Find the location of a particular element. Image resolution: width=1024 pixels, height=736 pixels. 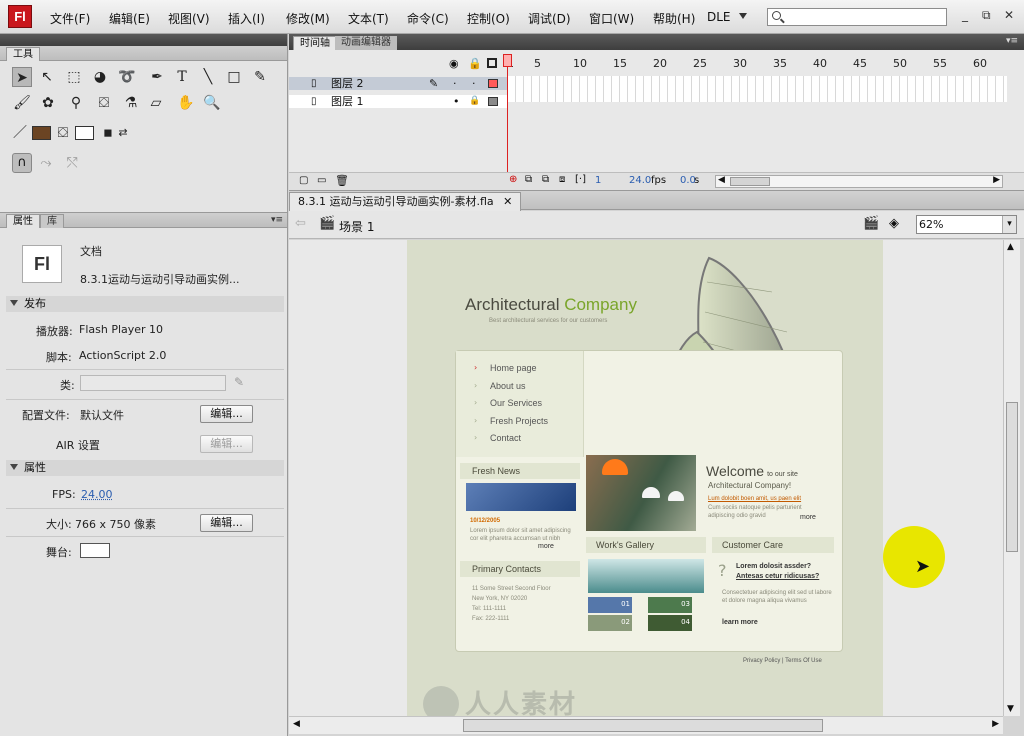

smooth-icon: ⤳ is located at coordinates (46, 163).